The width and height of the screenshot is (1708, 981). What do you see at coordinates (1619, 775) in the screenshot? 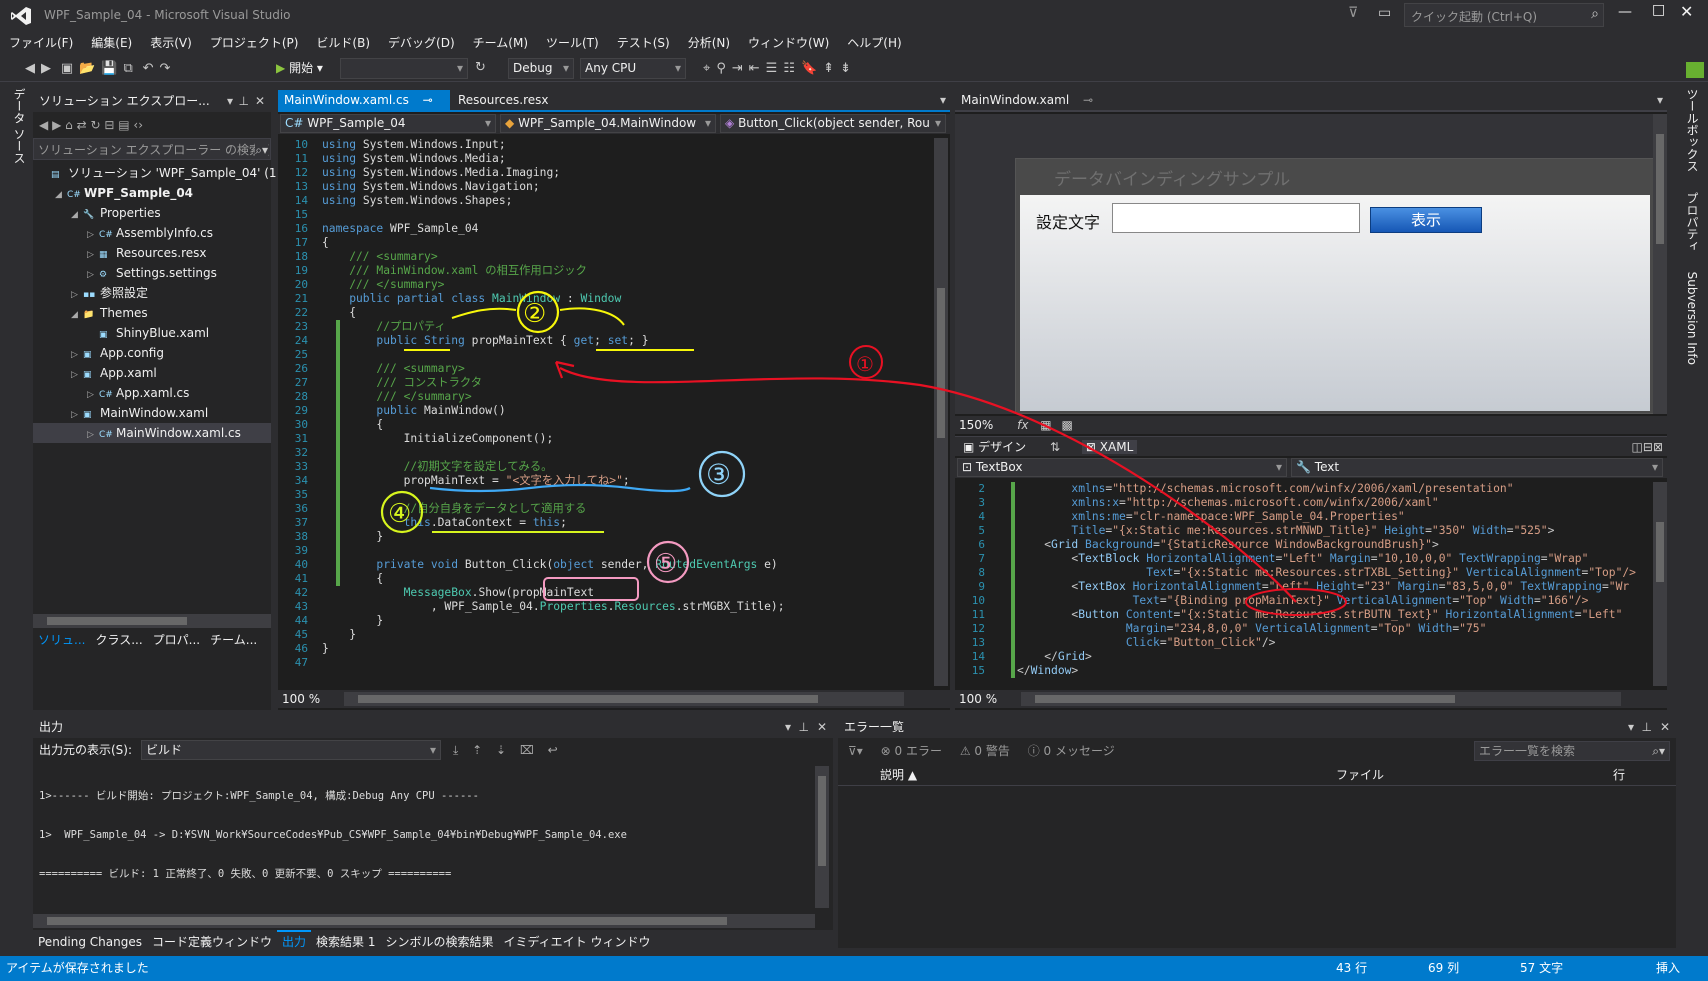
I see `column-line: 行` at bounding box center [1619, 775].